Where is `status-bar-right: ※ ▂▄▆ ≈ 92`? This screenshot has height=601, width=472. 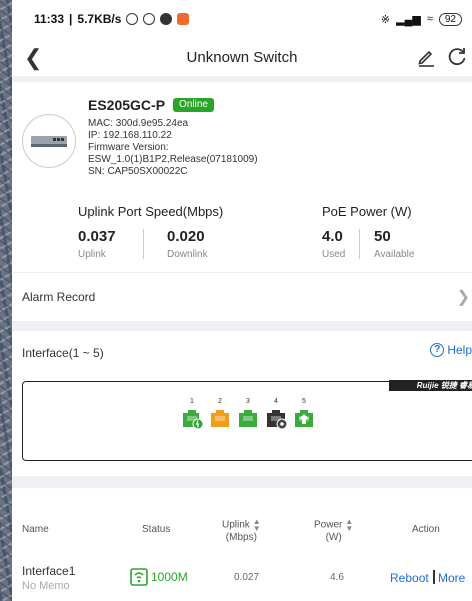 status-bar-right: ※ ▂▄▆ ≈ 92 is located at coordinates (421, 19).